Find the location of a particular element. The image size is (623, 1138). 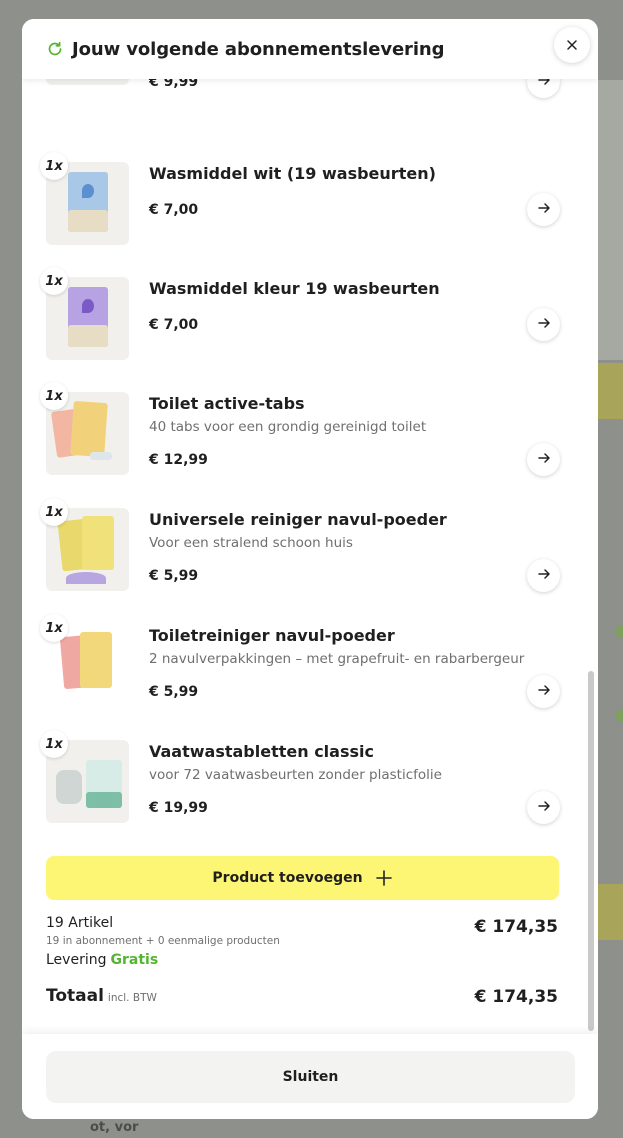

delivery-value: Gratis is located at coordinates (134, 960).